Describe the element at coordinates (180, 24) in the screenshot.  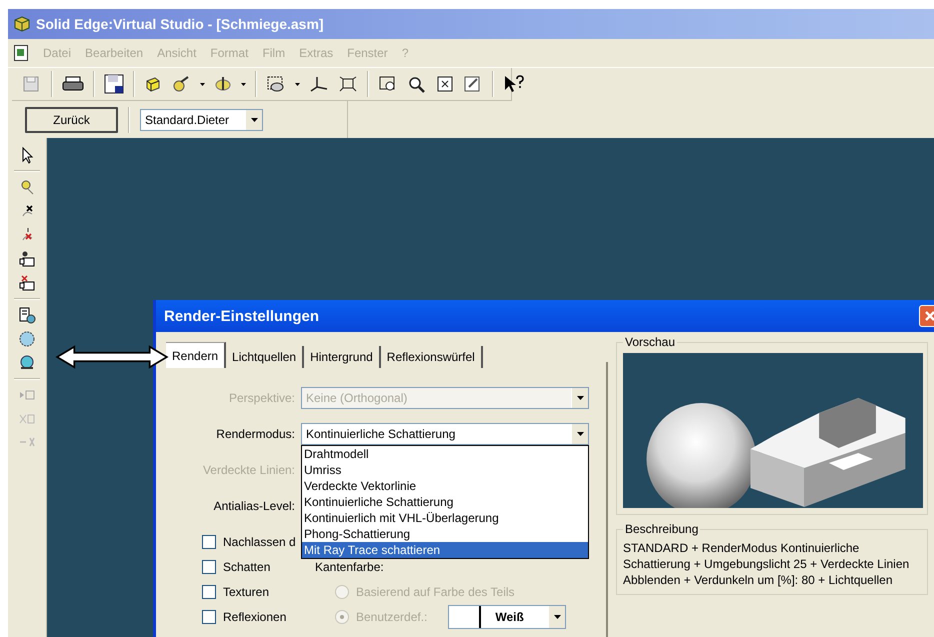
I see `window-title: Solid Edge:Virtual Studio - [Schmiege.asm]` at that location.